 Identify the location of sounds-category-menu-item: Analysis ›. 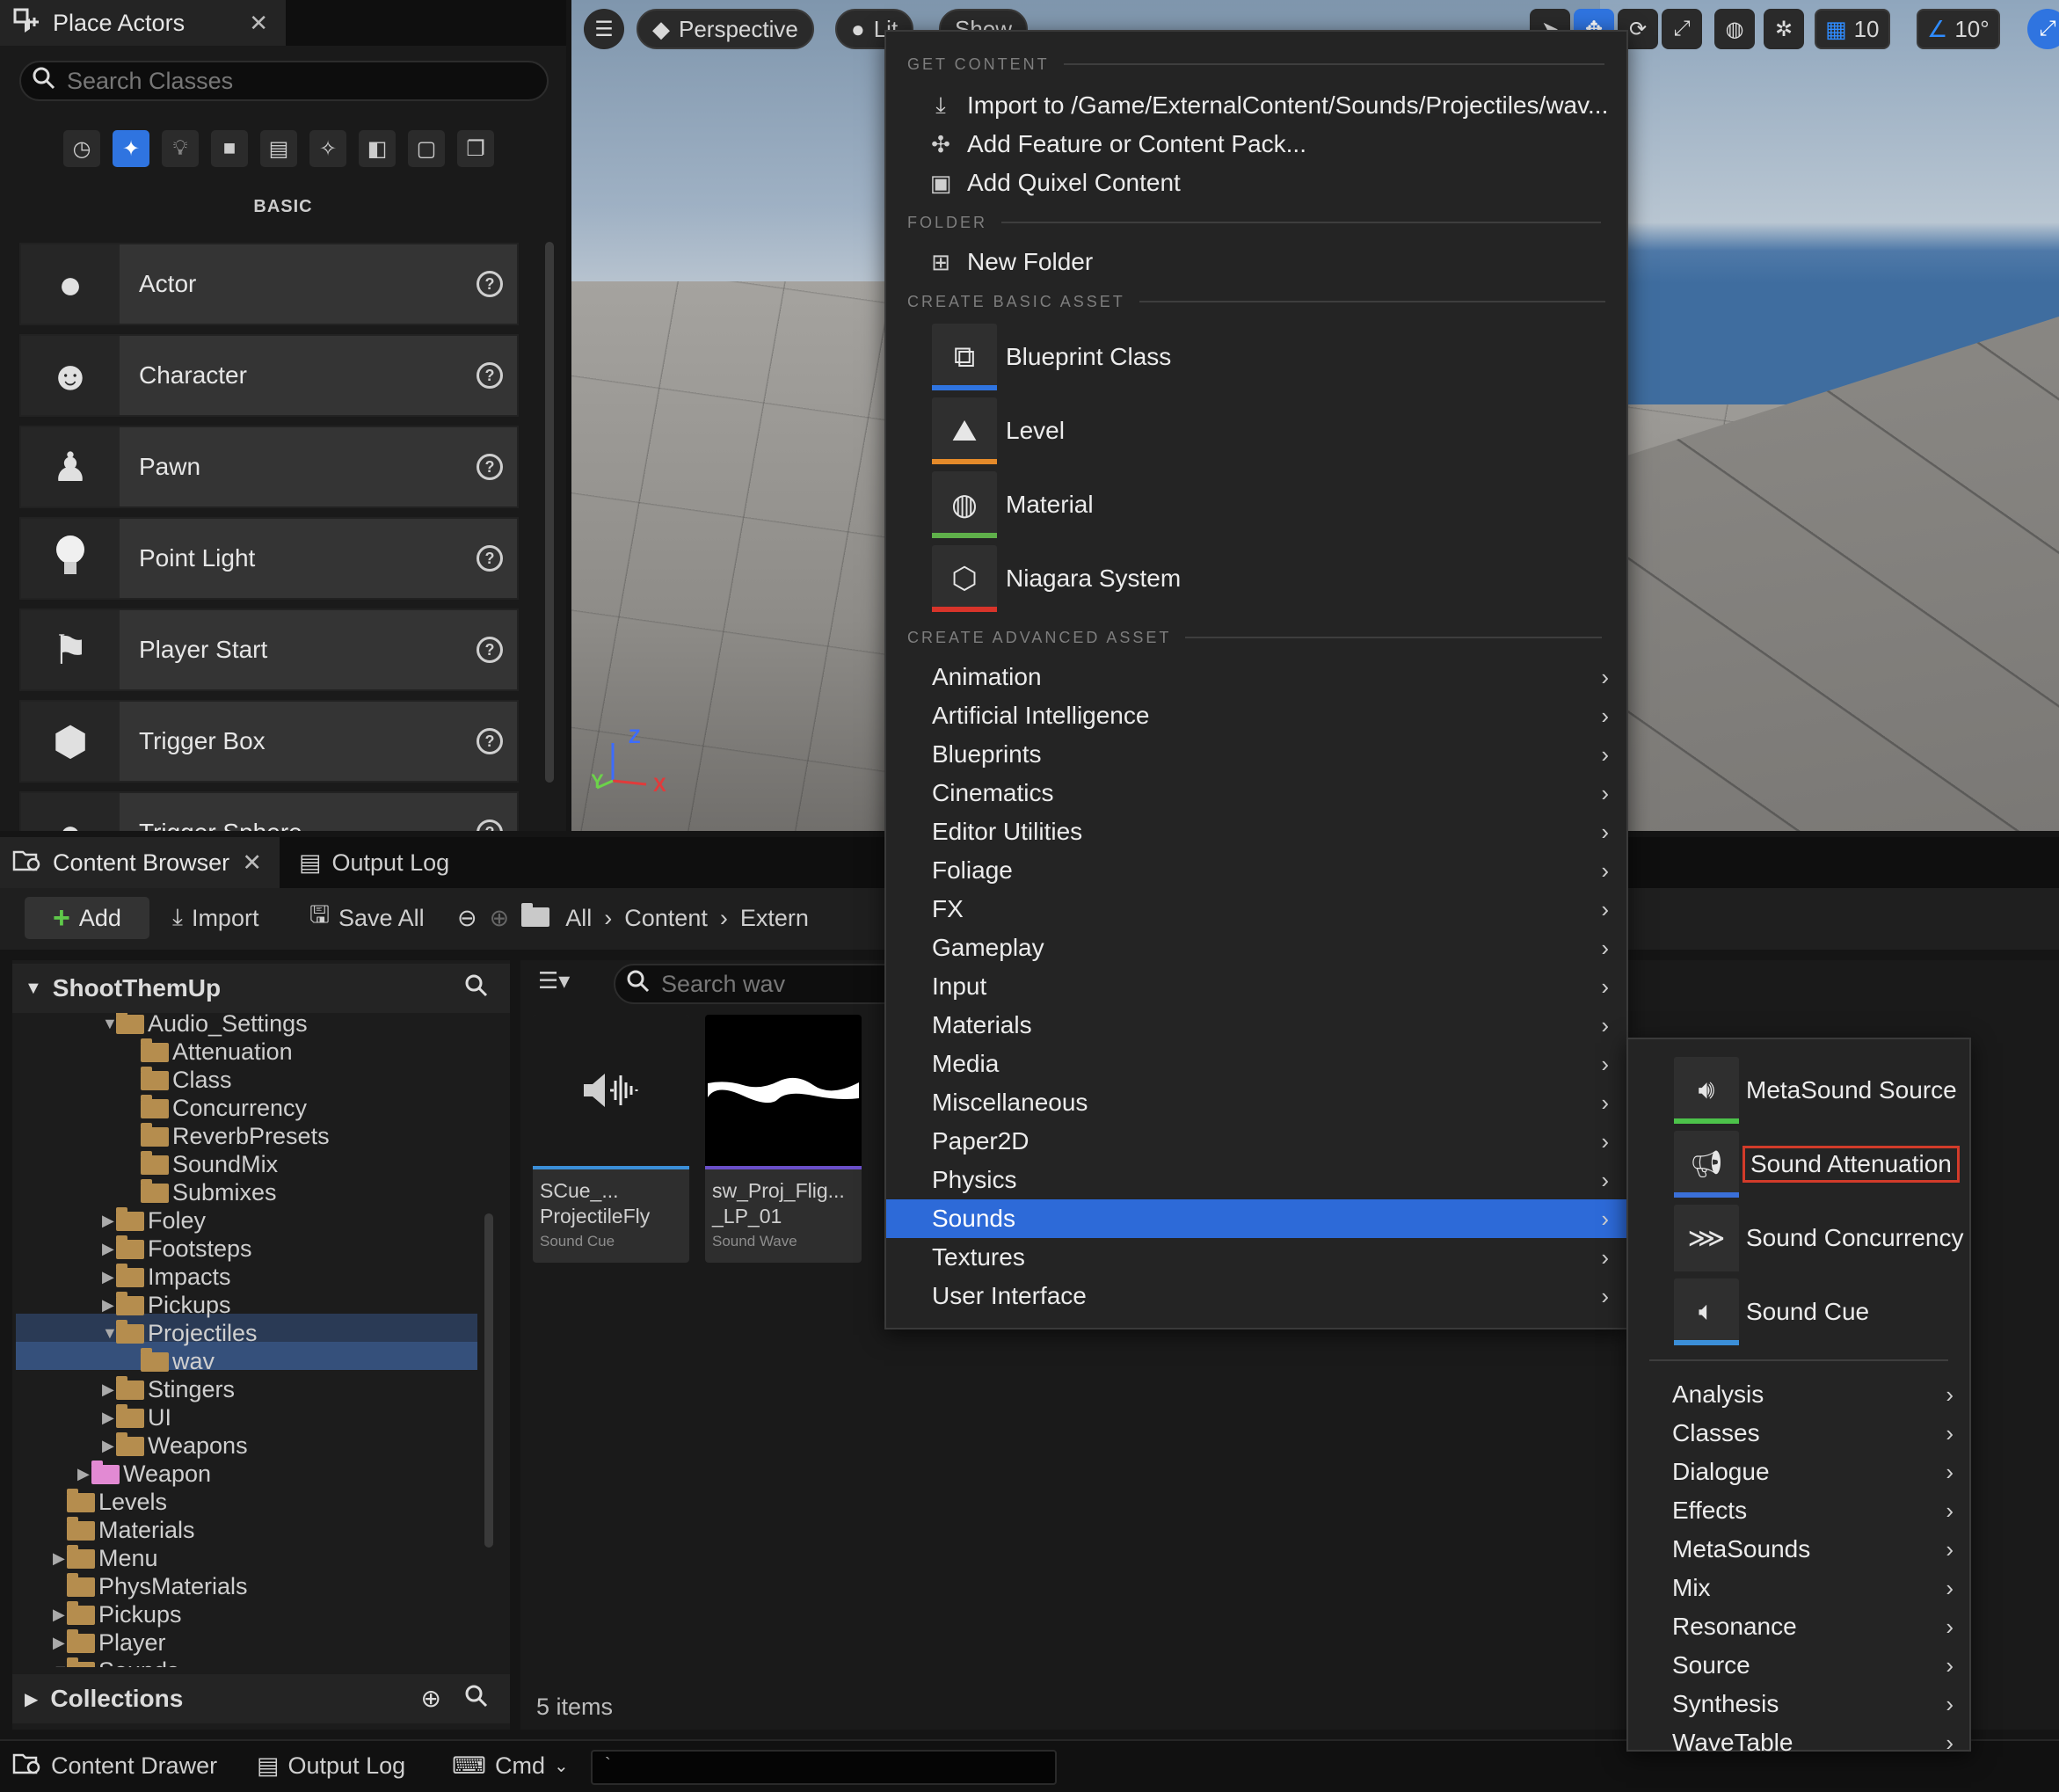
(1798, 1394).